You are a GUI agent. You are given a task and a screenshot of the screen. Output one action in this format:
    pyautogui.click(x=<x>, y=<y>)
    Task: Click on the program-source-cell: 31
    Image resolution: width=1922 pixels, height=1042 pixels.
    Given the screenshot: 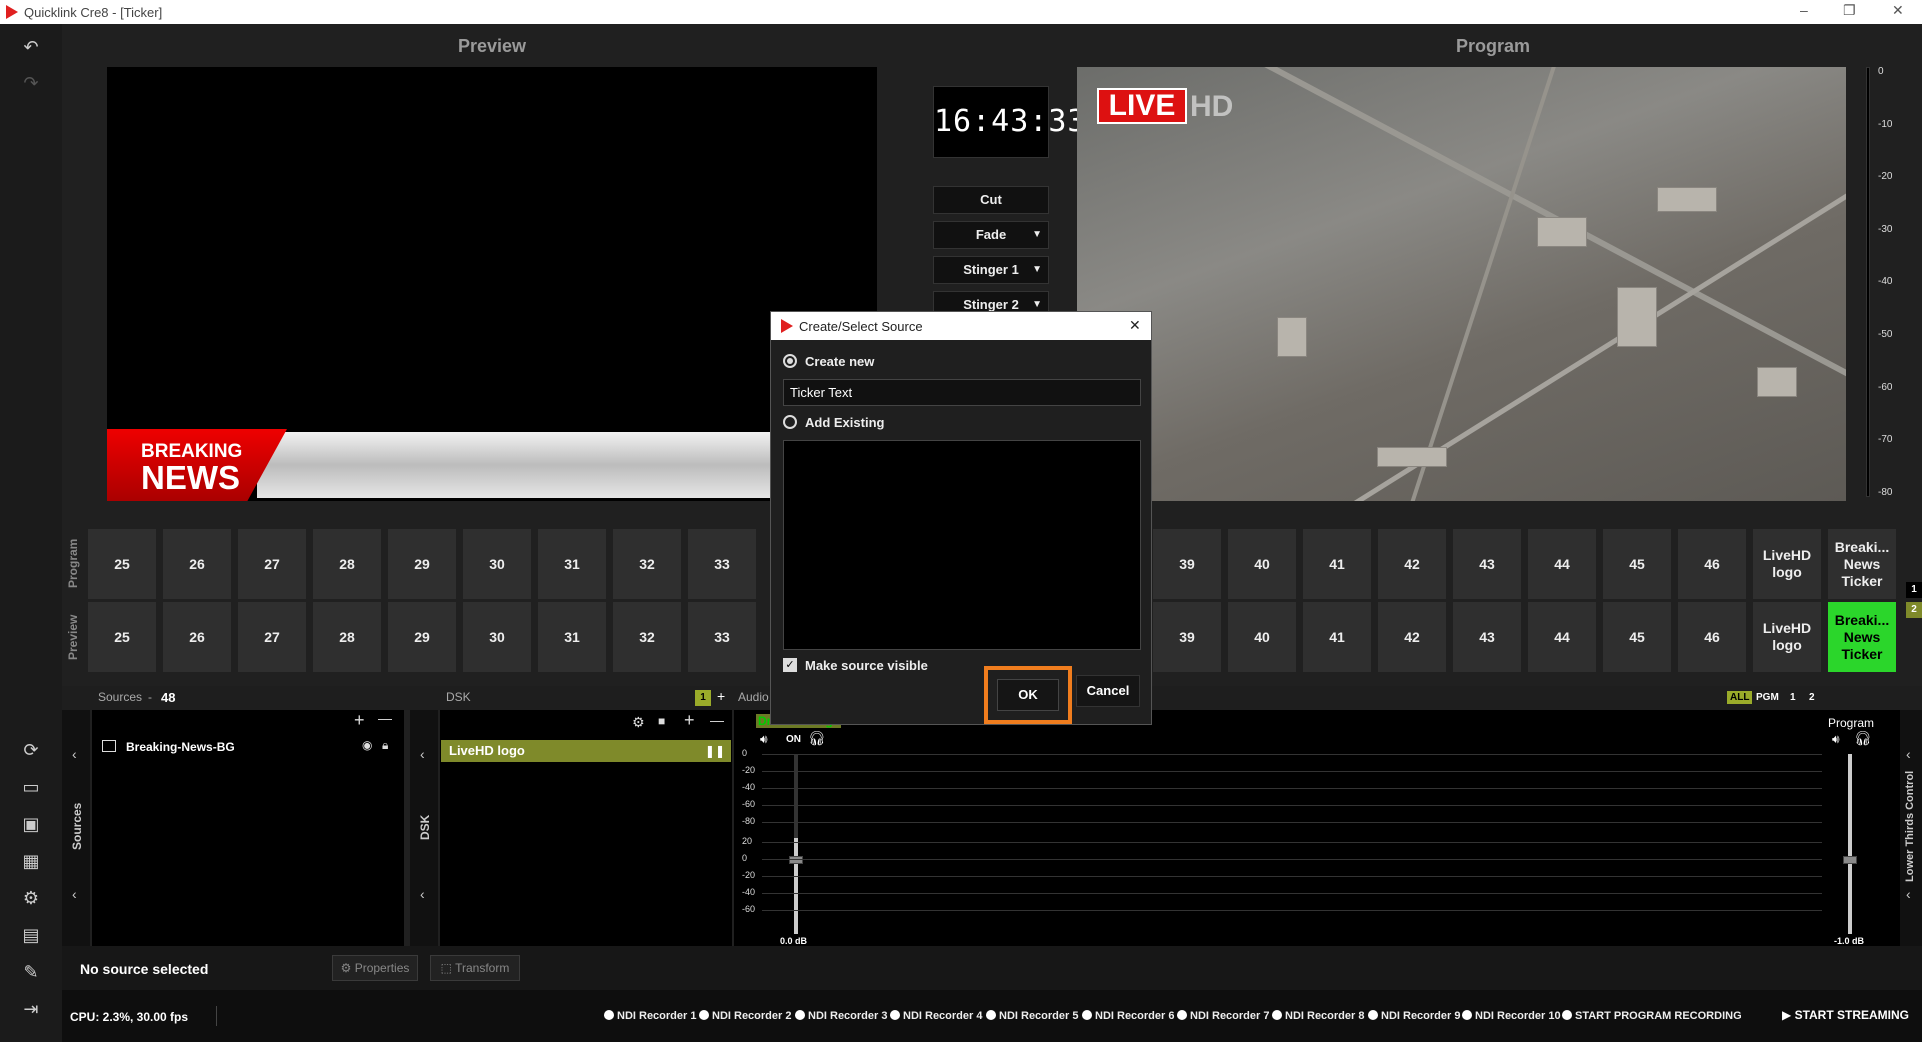 What is the action you would take?
    pyautogui.click(x=572, y=564)
    